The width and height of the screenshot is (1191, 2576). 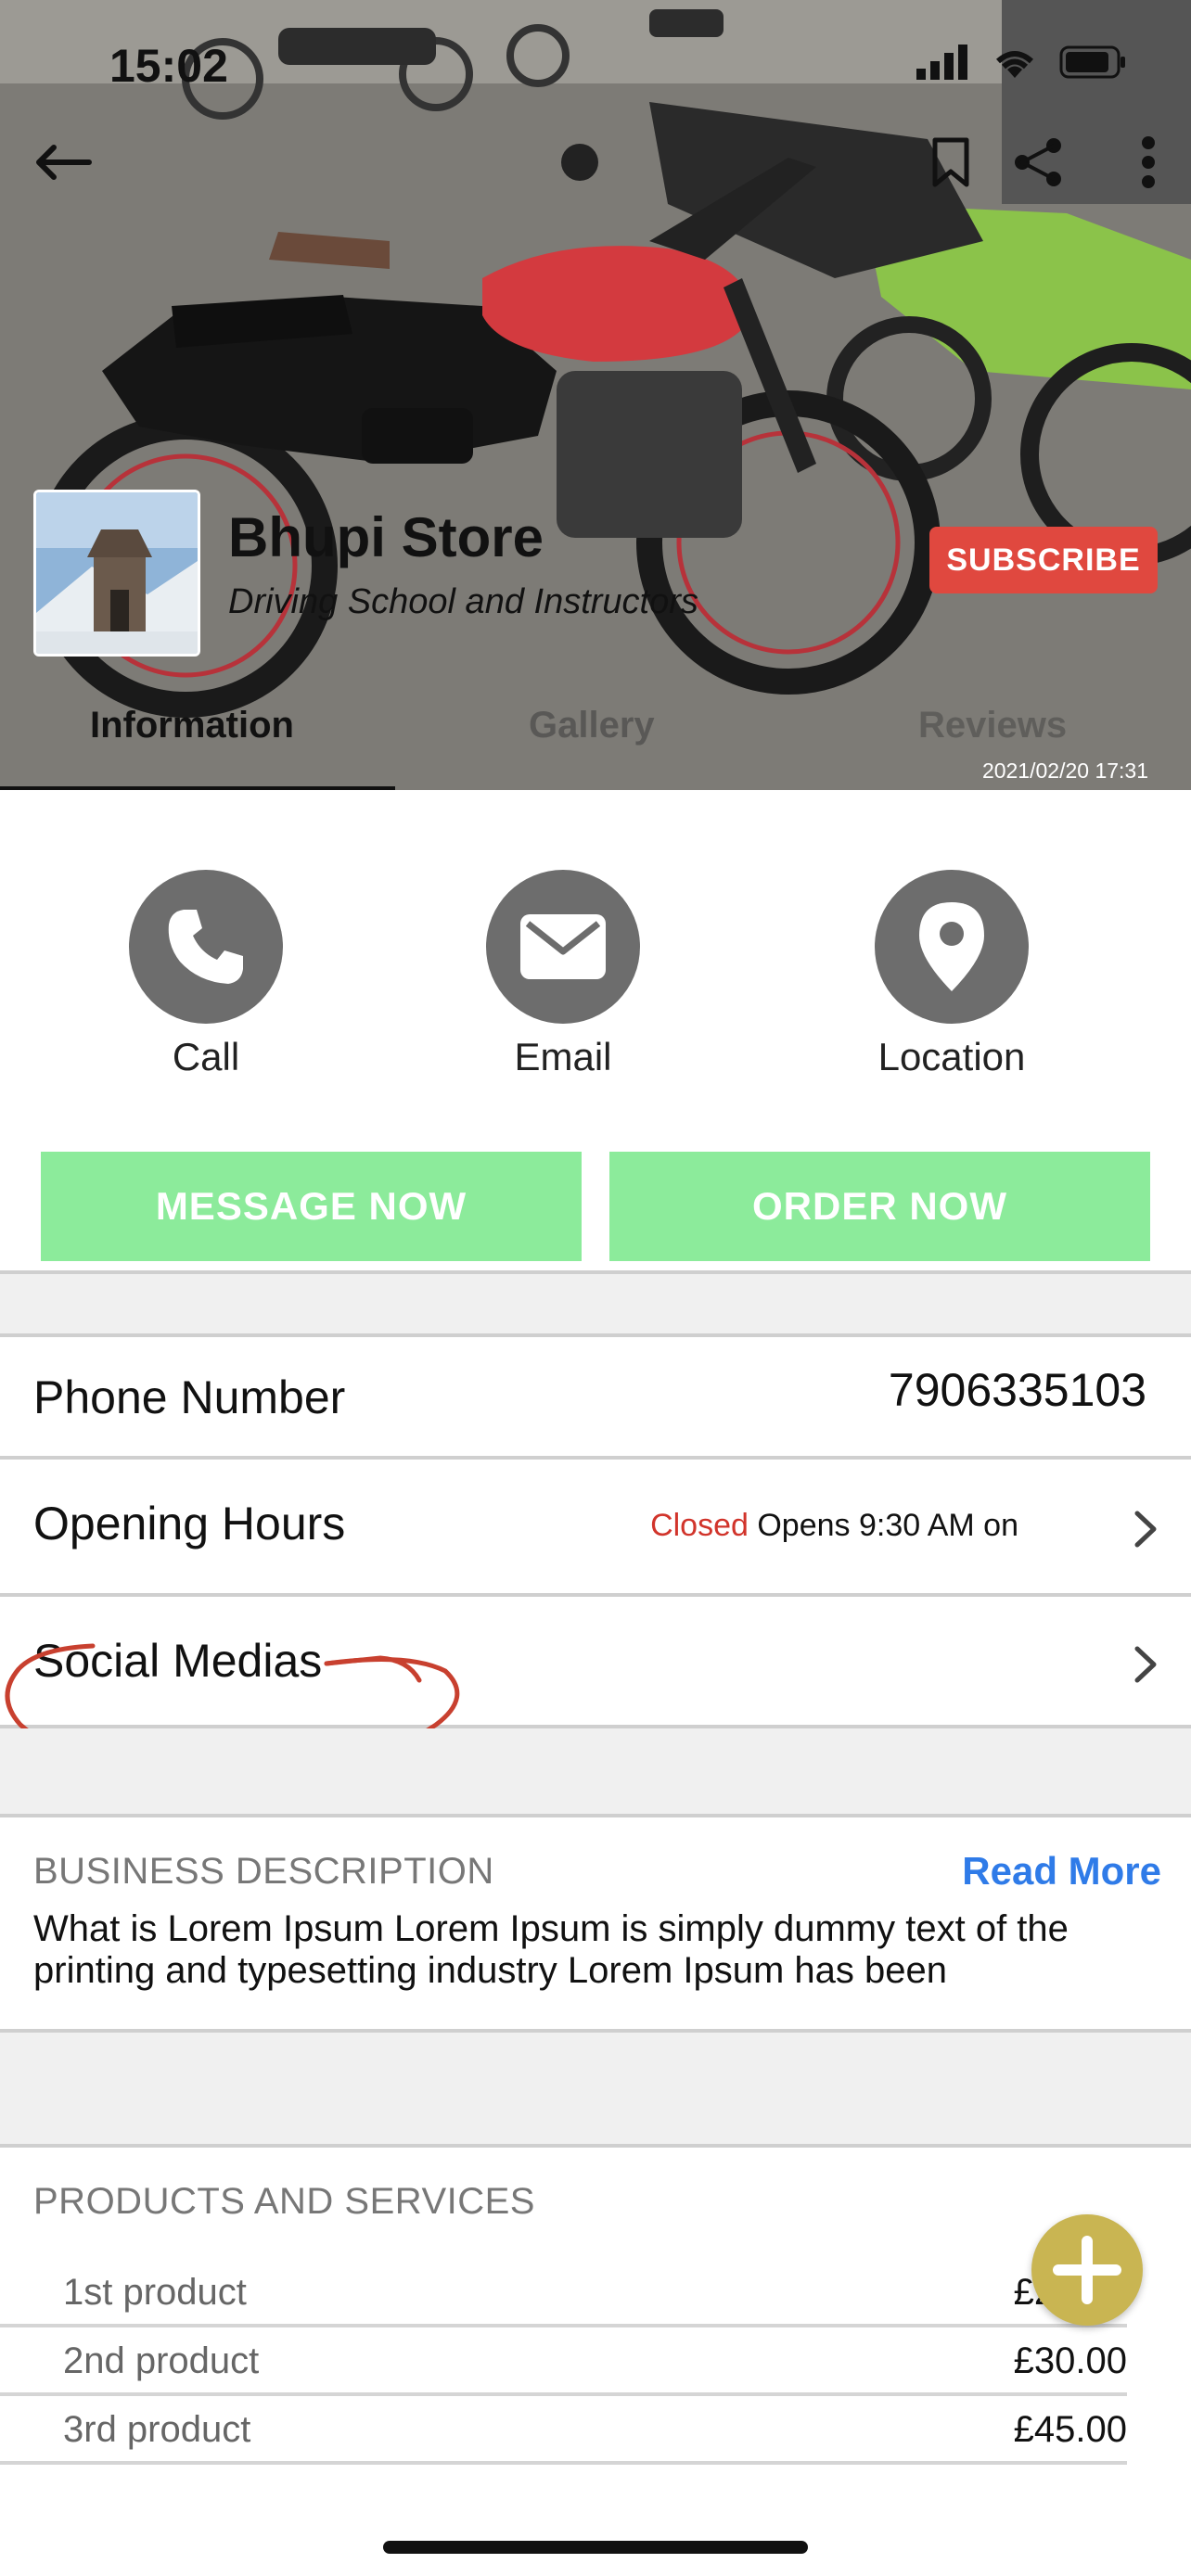 I want to click on product-price: £30.00, so click(x=1070, y=2360).